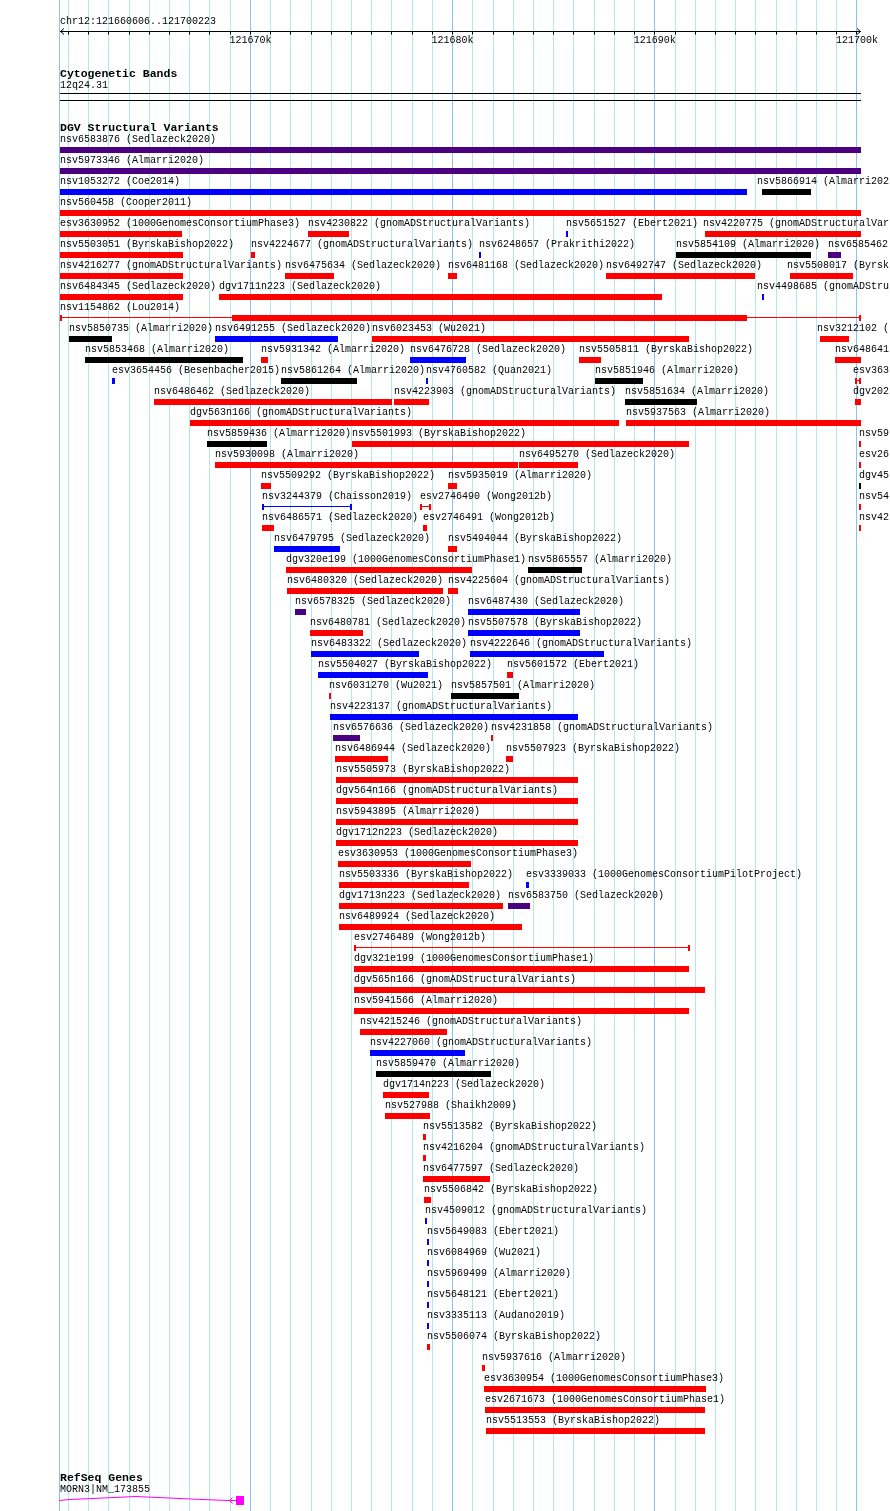  Describe the element at coordinates (557, 244) in the screenshot. I see `variant-label: nsv6248657 (Prakrithi2022)` at that location.